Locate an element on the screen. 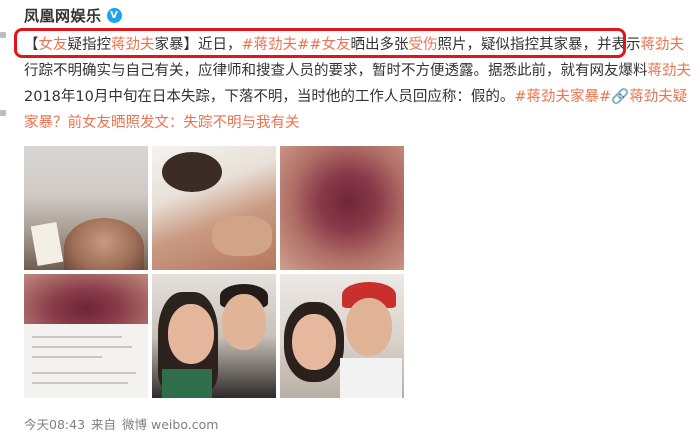 This screenshot has width=700, height=438. photo-woman-shoulder-bruise is located at coordinates (214, 208).